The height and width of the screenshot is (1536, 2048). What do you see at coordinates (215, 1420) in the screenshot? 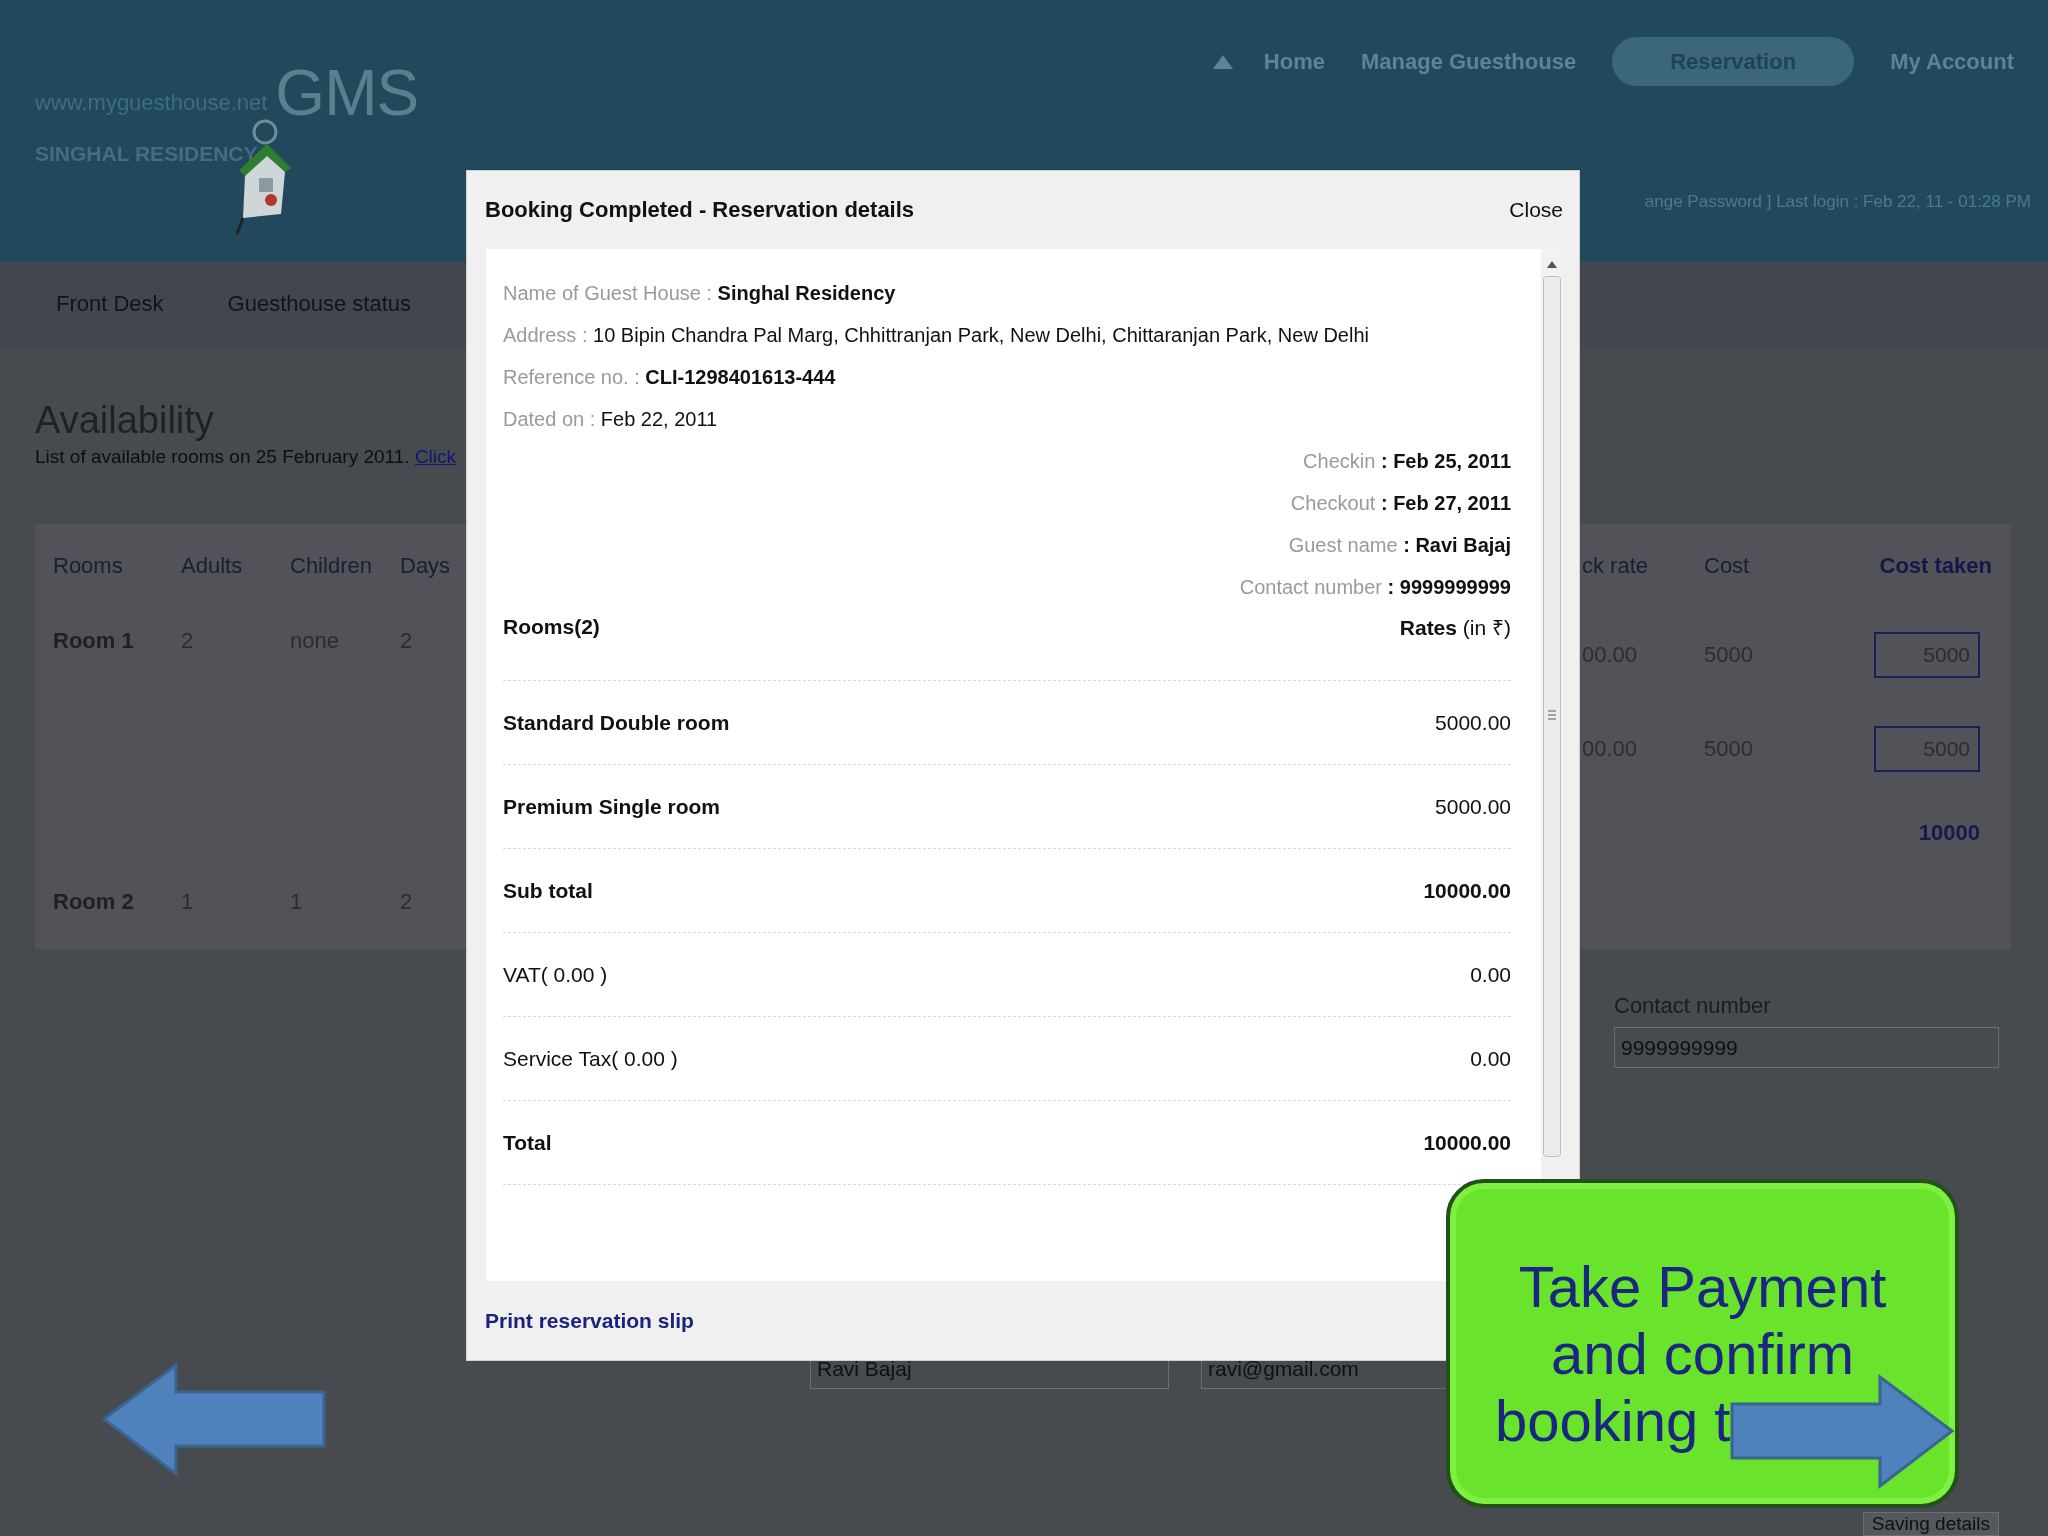
I see `left-arrow-icon` at bounding box center [215, 1420].